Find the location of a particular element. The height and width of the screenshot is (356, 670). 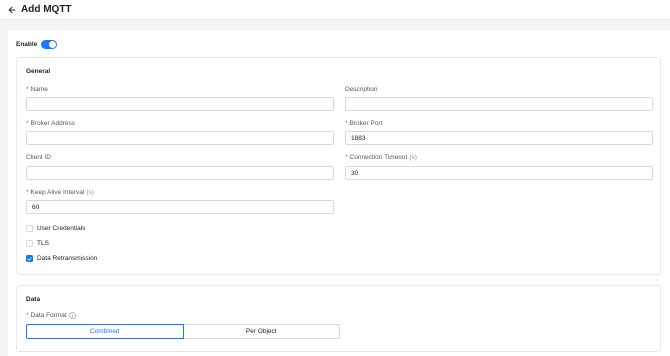

broker-address-label: * Broker Address is located at coordinates (50, 123).